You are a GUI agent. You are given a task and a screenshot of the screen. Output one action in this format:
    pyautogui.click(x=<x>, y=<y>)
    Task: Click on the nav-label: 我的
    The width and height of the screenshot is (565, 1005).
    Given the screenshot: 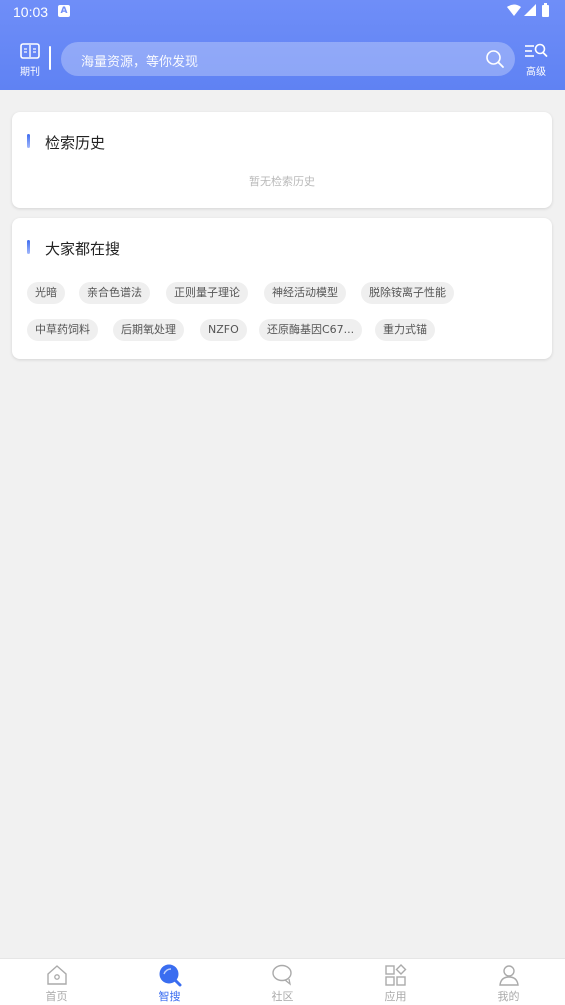 What is the action you would take?
    pyautogui.click(x=508, y=996)
    